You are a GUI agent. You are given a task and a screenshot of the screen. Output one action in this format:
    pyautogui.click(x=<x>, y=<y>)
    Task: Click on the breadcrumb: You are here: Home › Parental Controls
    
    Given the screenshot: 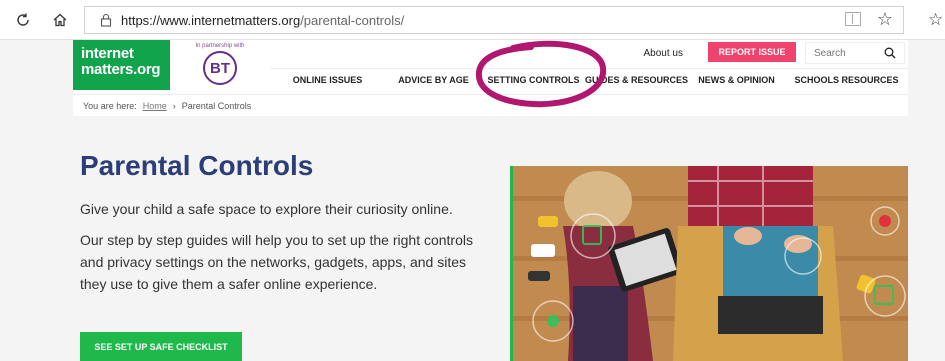 What is the action you would take?
    pyautogui.click(x=490, y=105)
    